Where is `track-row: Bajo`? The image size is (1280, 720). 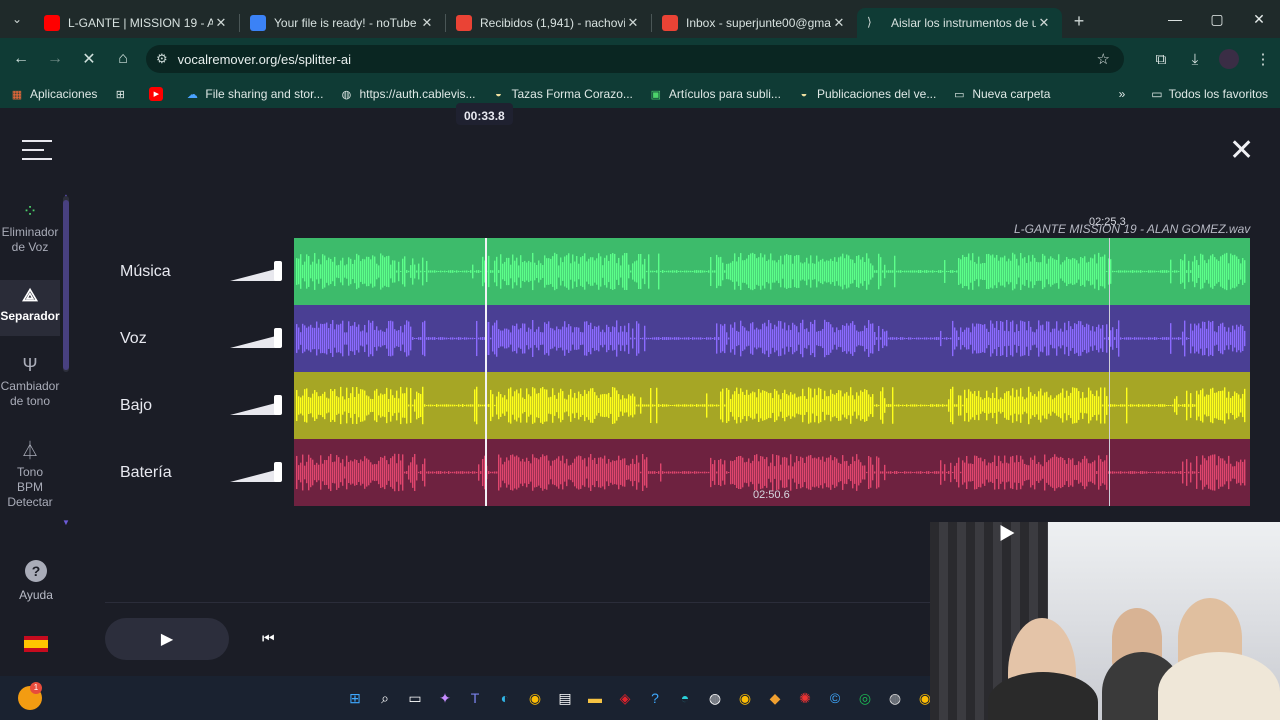 track-row: Bajo is located at coordinates (677, 405).